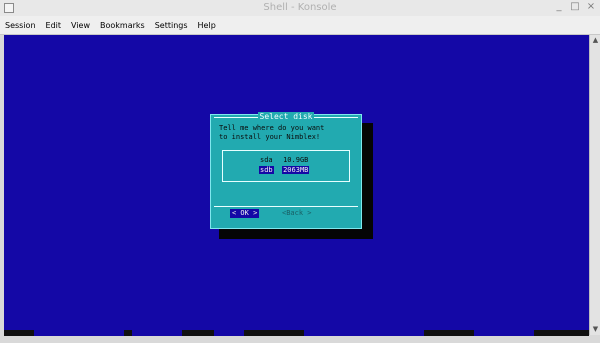 The image size is (600, 343). What do you see at coordinates (54, 25) in the screenshot?
I see `menu-edit: Edit` at bounding box center [54, 25].